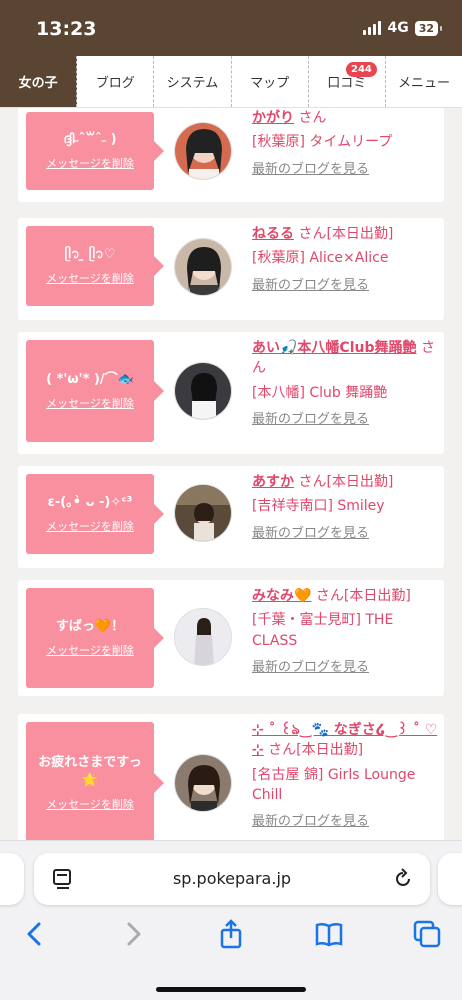  I want to click on honorific-label: さん, so click(312, 118).